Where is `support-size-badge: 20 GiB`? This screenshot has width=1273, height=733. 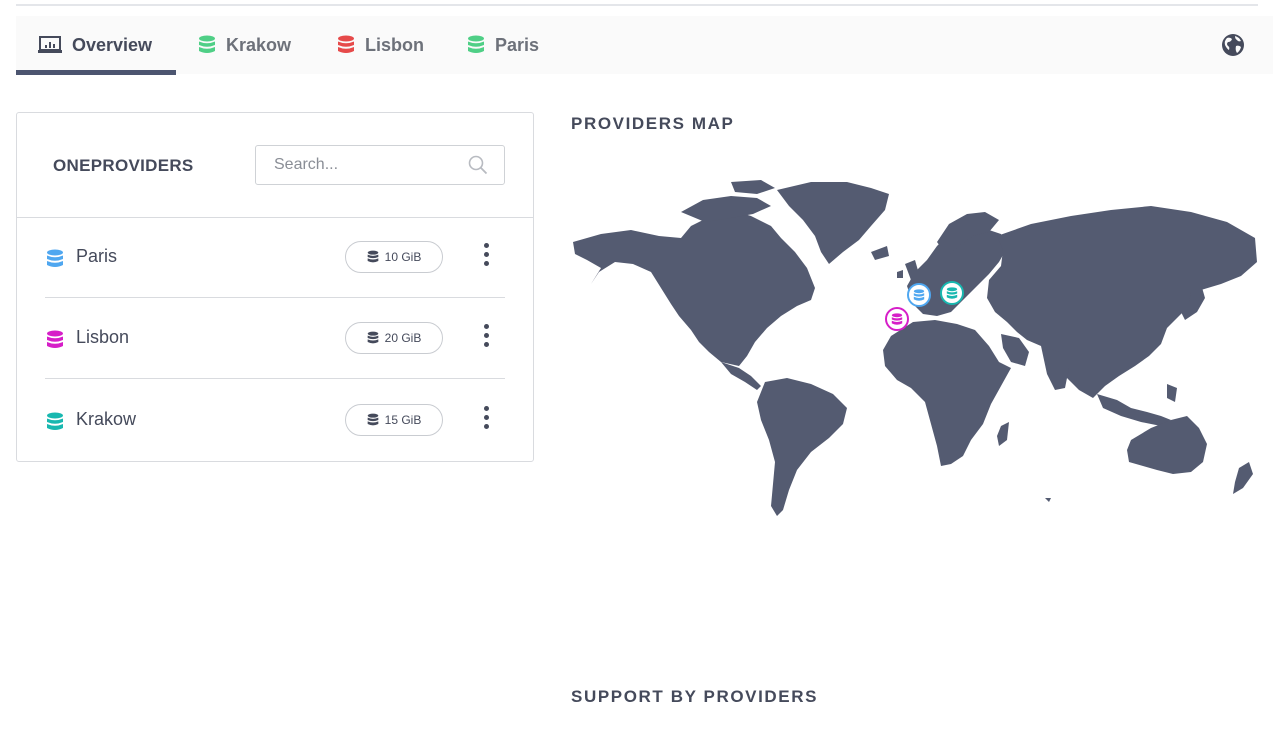
support-size-badge: 20 GiB is located at coordinates (394, 338).